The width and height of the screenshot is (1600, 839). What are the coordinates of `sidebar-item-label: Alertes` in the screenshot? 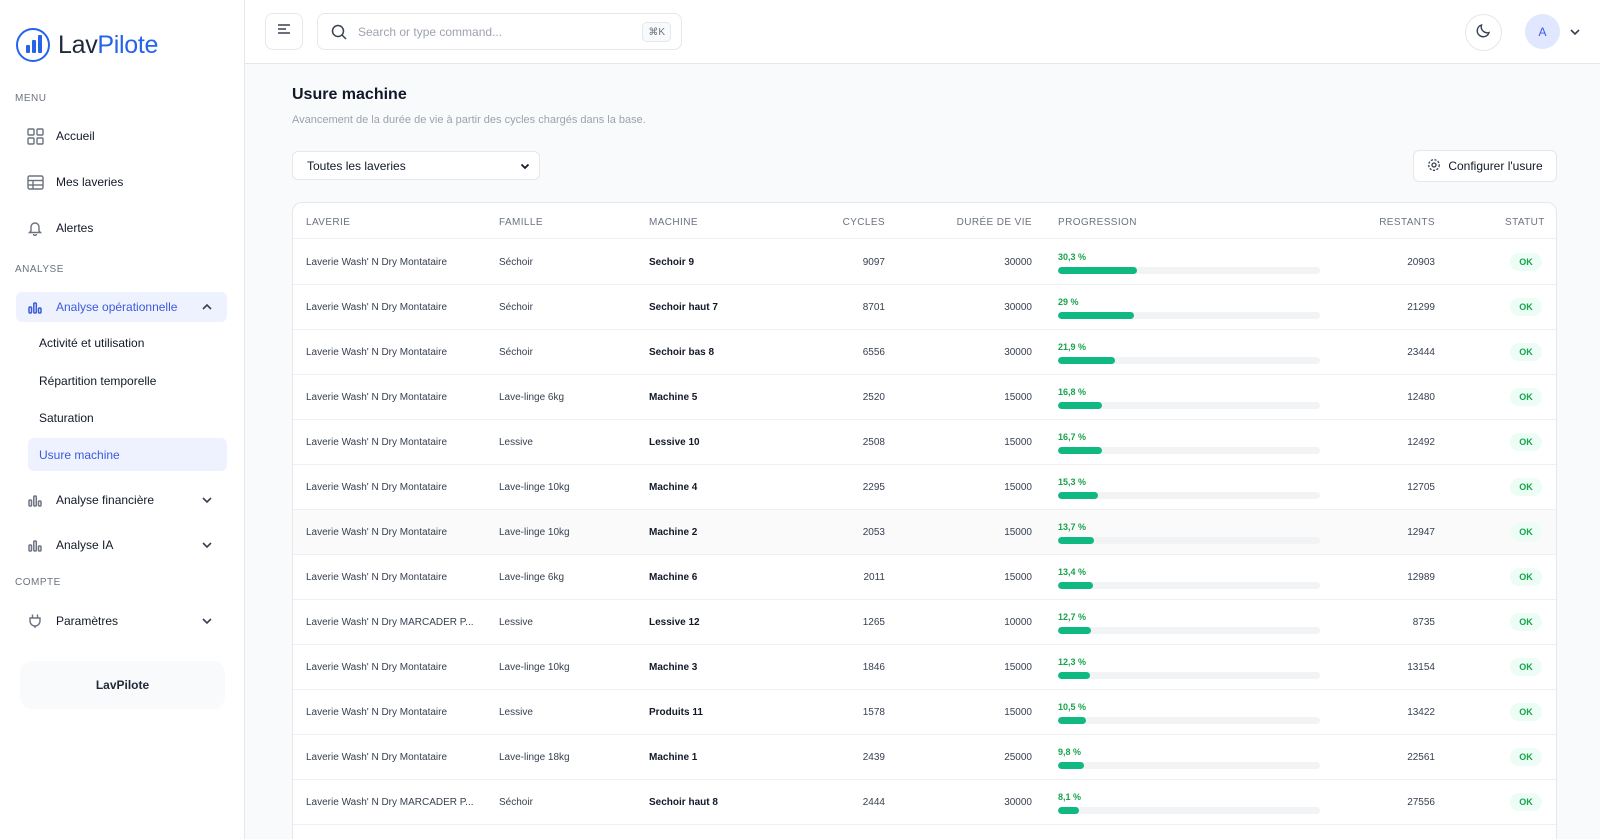 It's located at (75, 228).